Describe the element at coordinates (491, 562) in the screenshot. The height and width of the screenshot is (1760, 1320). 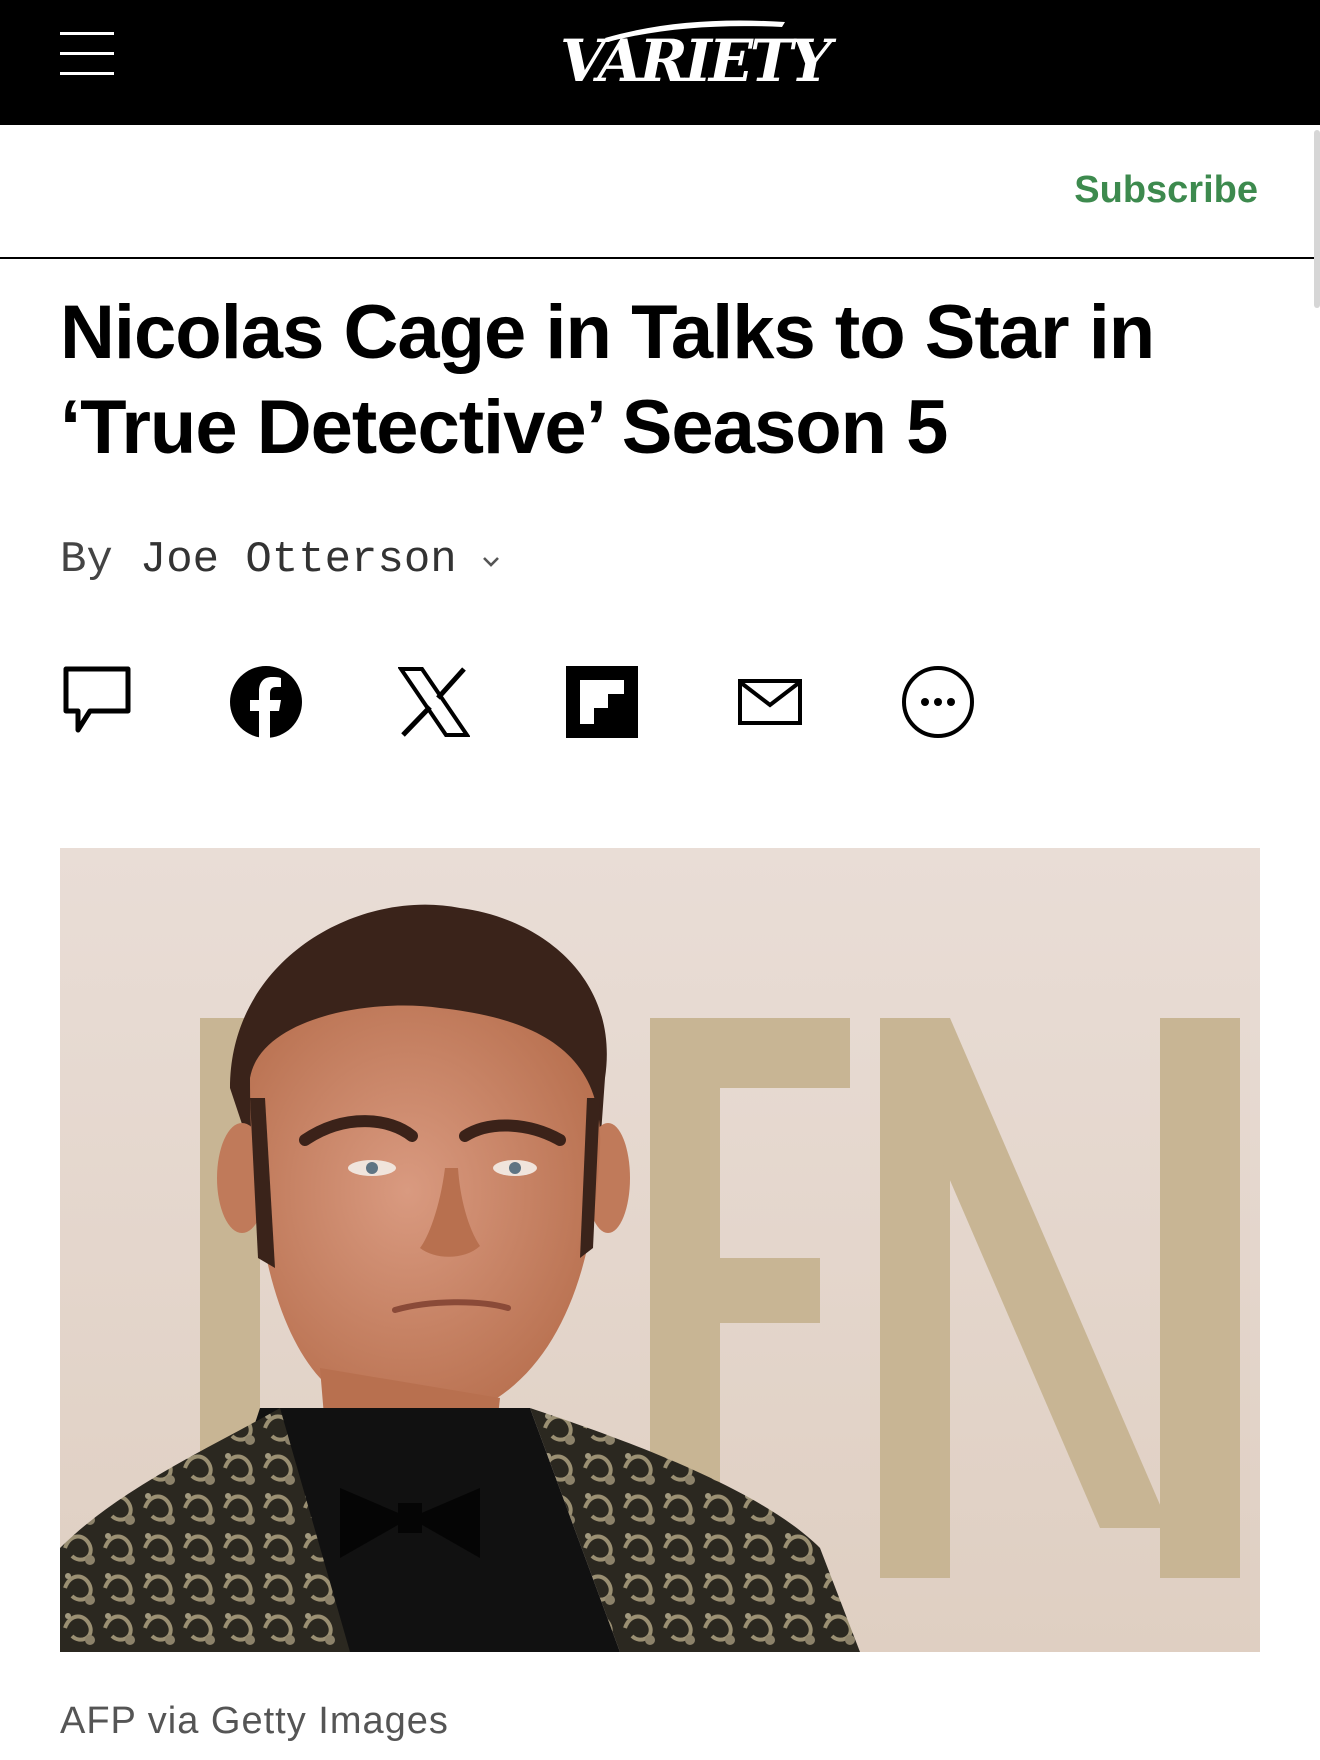
I see `chevron-down-icon` at that location.